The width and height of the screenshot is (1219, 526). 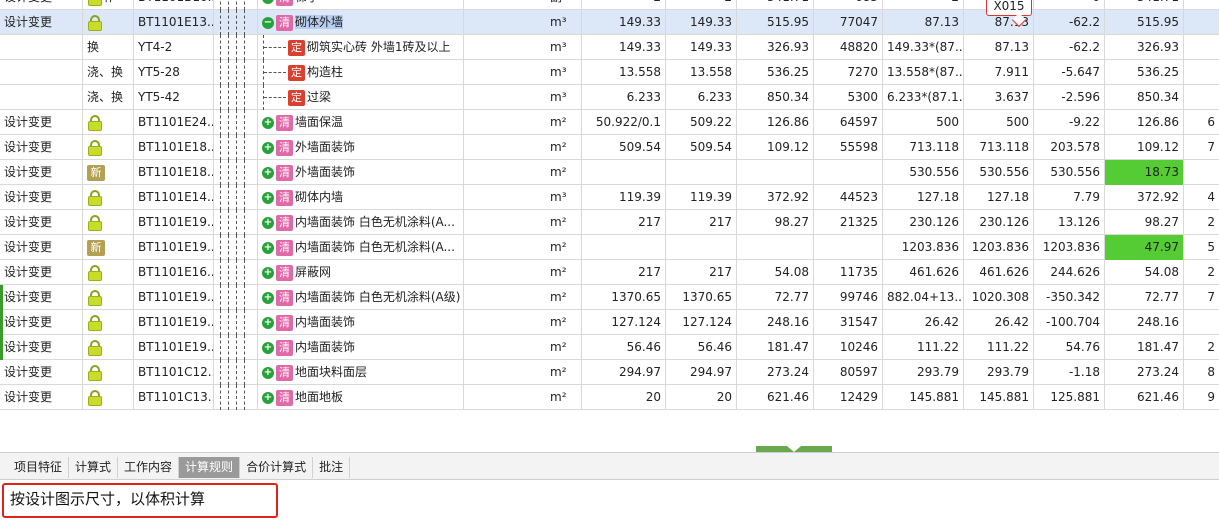 I want to click on quantity-diff-cell: 0, so click(x=1069, y=5).